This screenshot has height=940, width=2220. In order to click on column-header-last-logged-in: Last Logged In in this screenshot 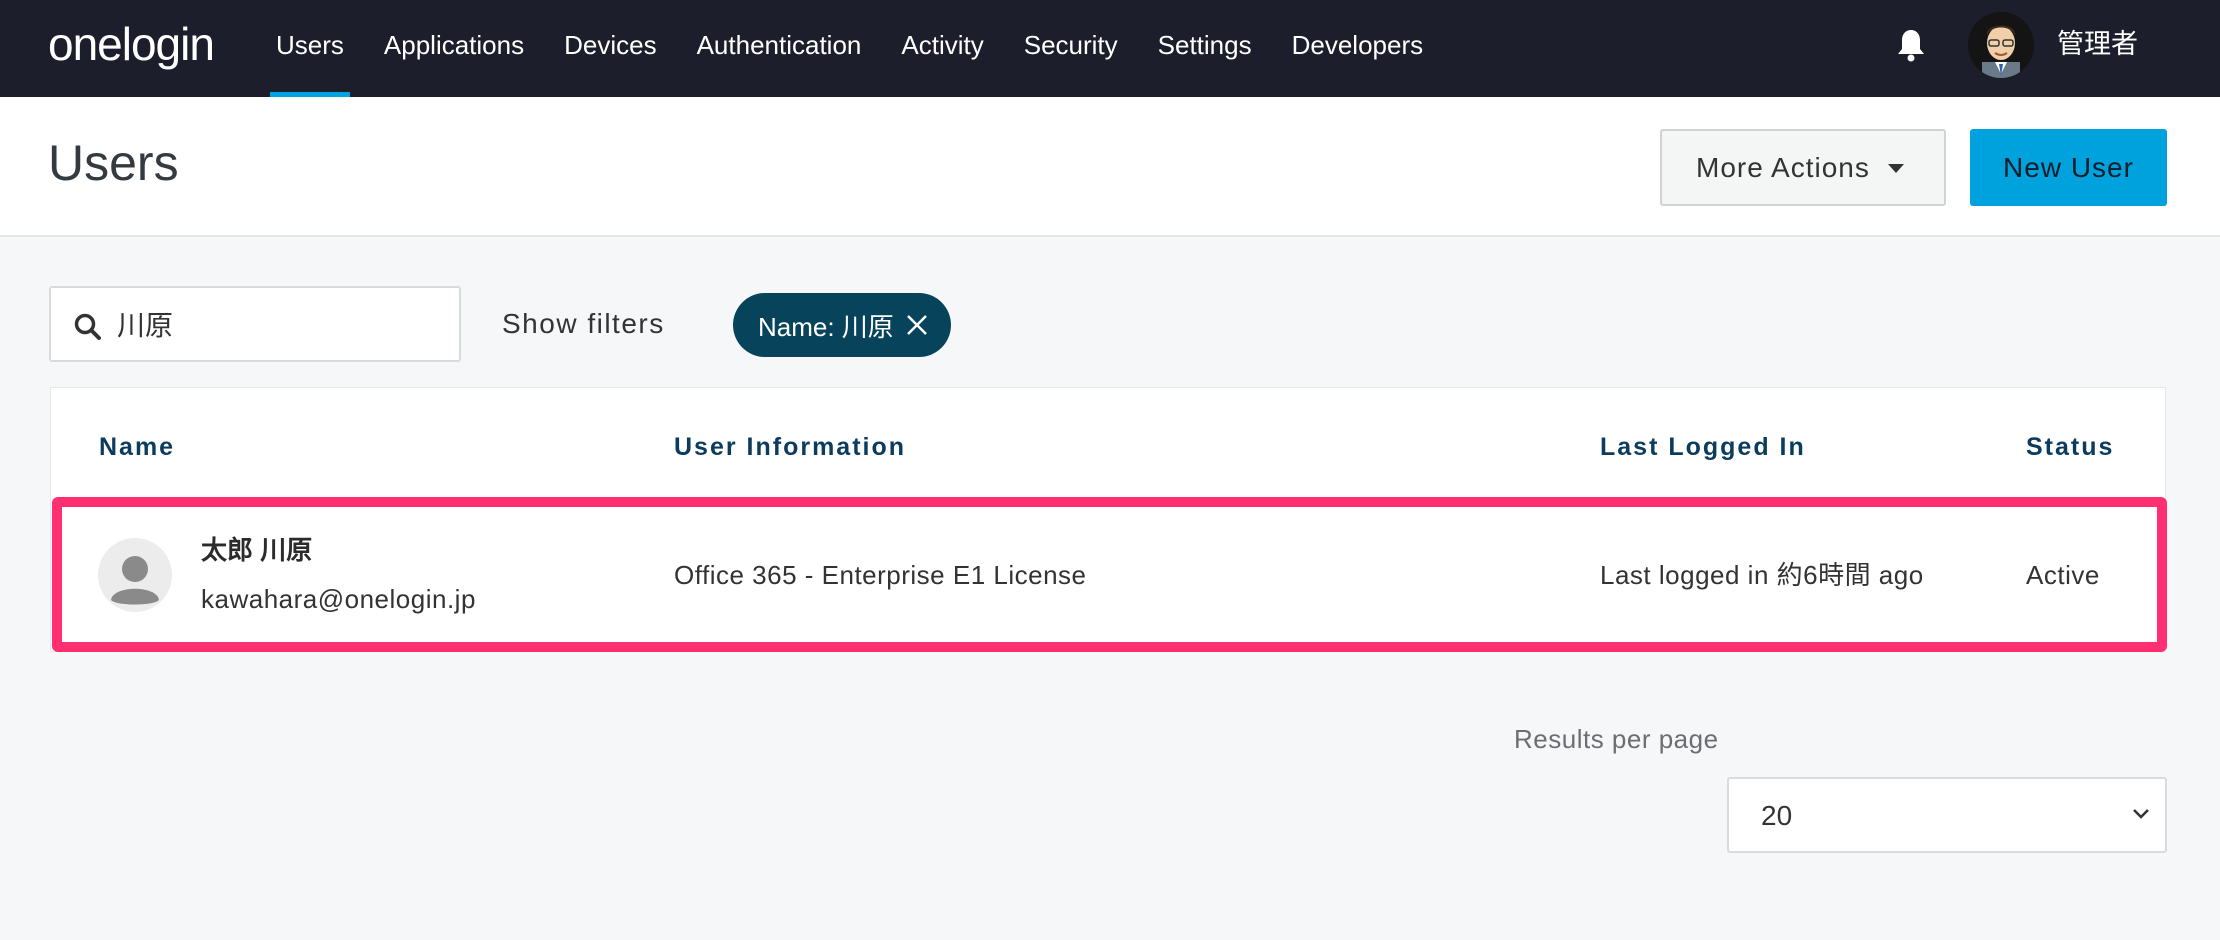, I will do `click(1703, 447)`.